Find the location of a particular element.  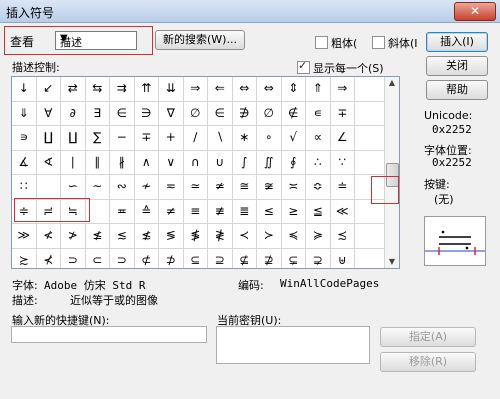

symbol-cell: + is located at coordinates (171, 138).